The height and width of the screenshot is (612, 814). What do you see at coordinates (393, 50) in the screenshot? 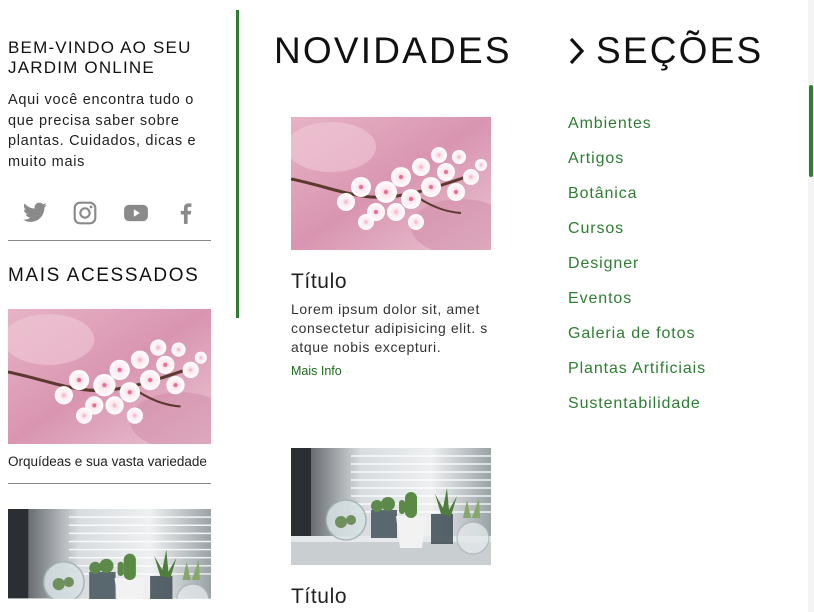
I see `news-title: NOVIDADES` at bounding box center [393, 50].